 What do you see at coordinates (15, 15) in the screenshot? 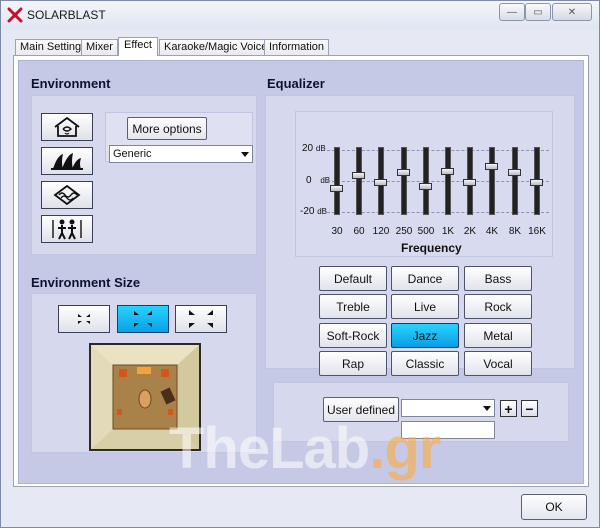
I see `solarblast-logo-icon` at bounding box center [15, 15].